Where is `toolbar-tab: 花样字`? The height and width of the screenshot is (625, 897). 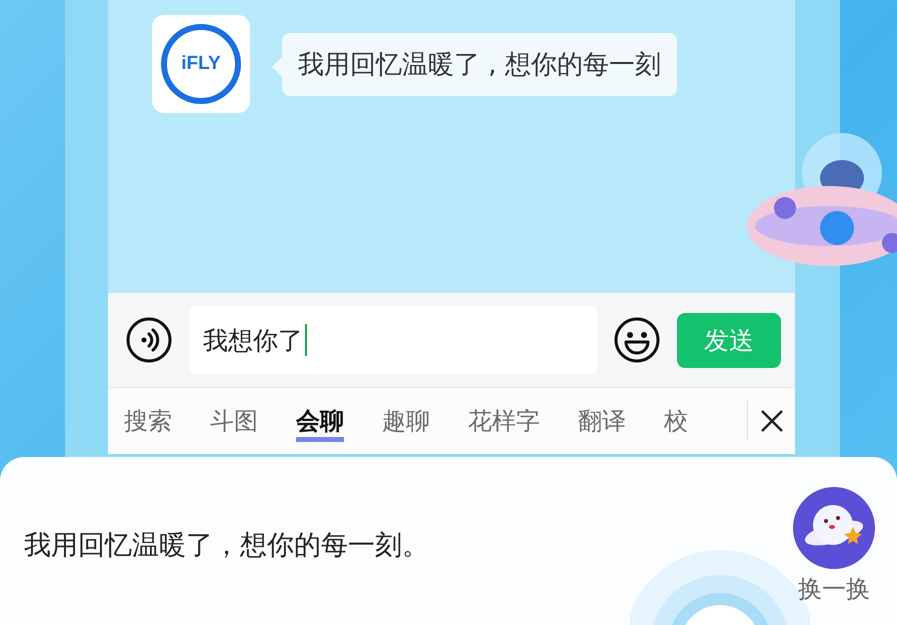 toolbar-tab: 花样字 is located at coordinates (504, 421).